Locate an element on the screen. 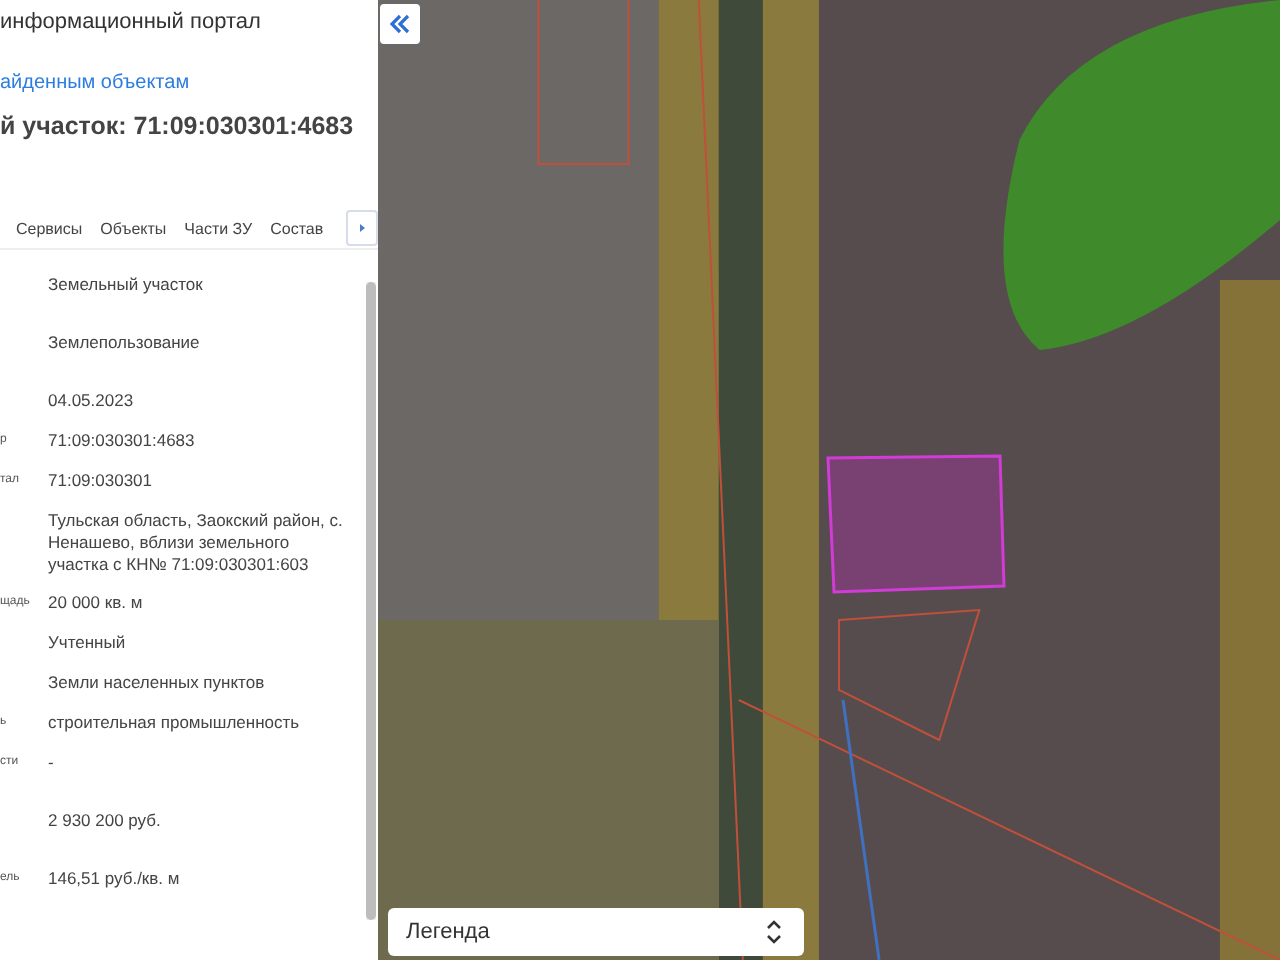 The width and height of the screenshot is (1280, 960). scrollbar is located at coordinates (371, 601).